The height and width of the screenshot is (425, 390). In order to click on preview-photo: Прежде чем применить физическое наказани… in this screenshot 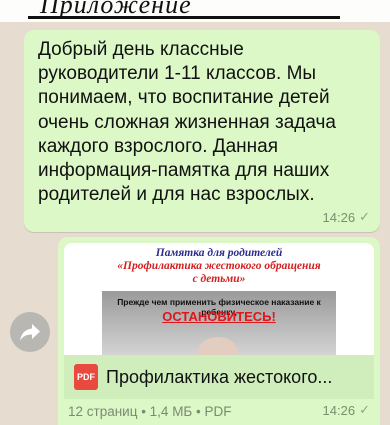, I will do `click(219, 323)`.